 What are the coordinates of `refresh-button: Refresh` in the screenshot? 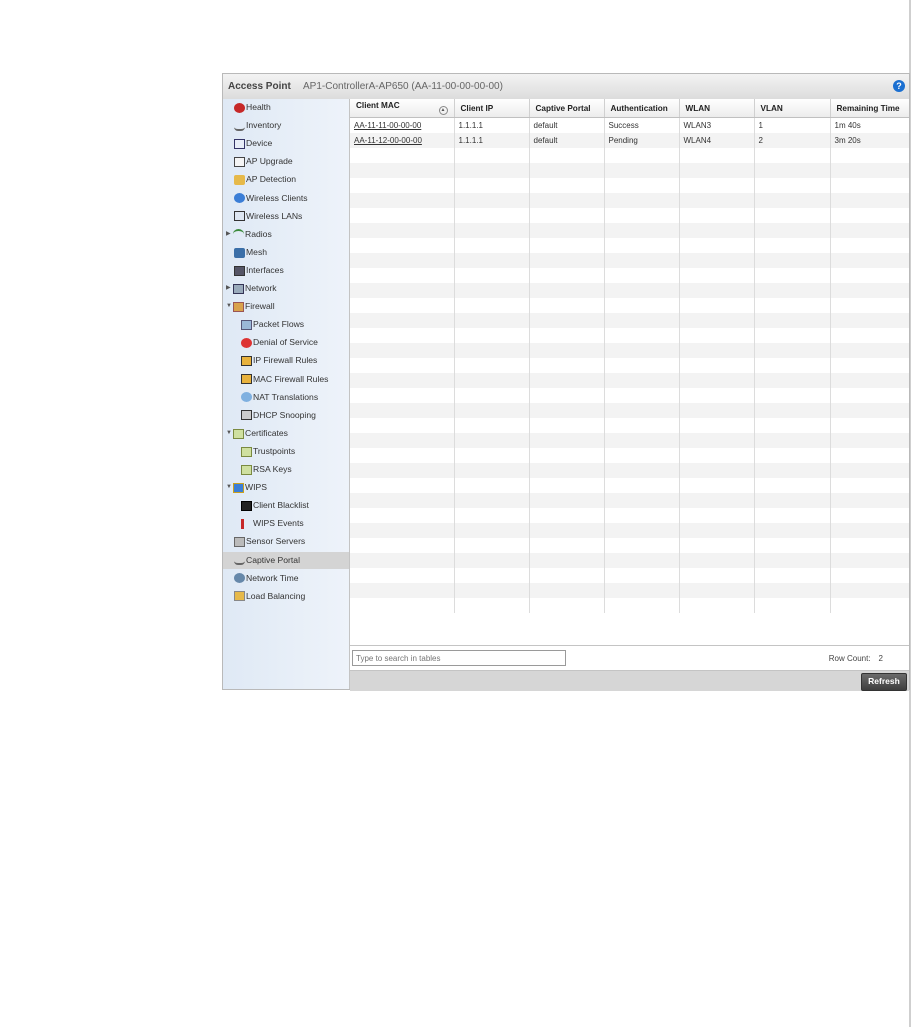 It's located at (884, 682).